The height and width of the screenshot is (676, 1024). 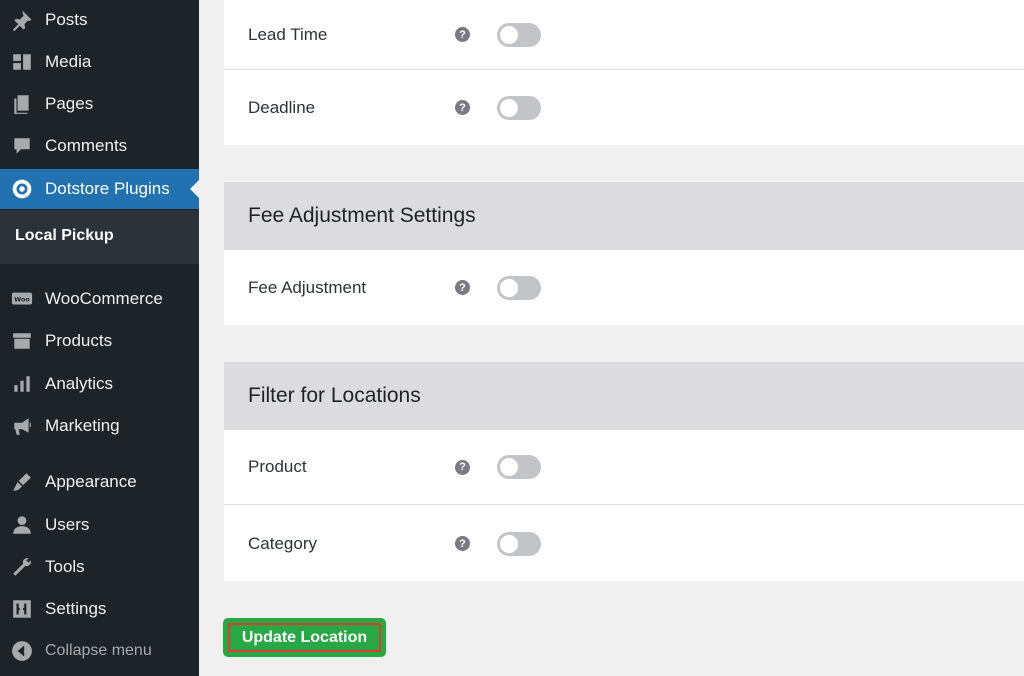 What do you see at coordinates (22, 146) in the screenshot?
I see `comment-icon` at bounding box center [22, 146].